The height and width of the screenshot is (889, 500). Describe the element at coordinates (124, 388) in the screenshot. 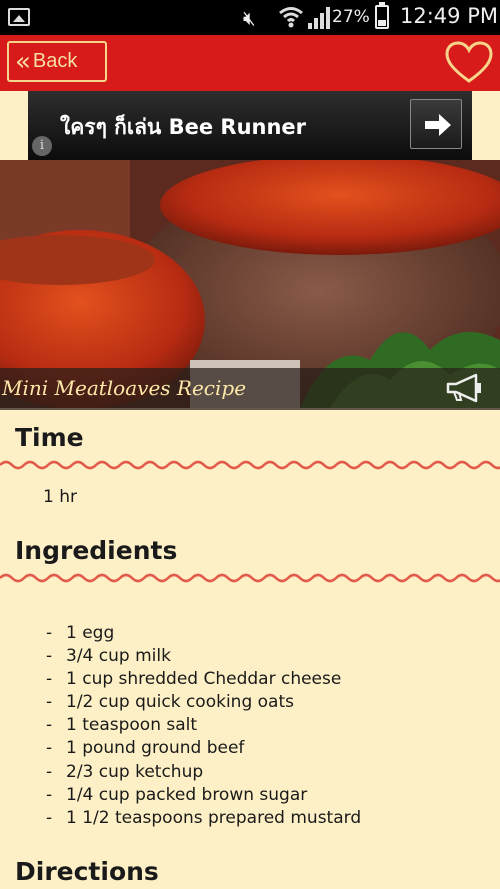

I see `recipe-title: Mini Meatloaves Recipe` at that location.